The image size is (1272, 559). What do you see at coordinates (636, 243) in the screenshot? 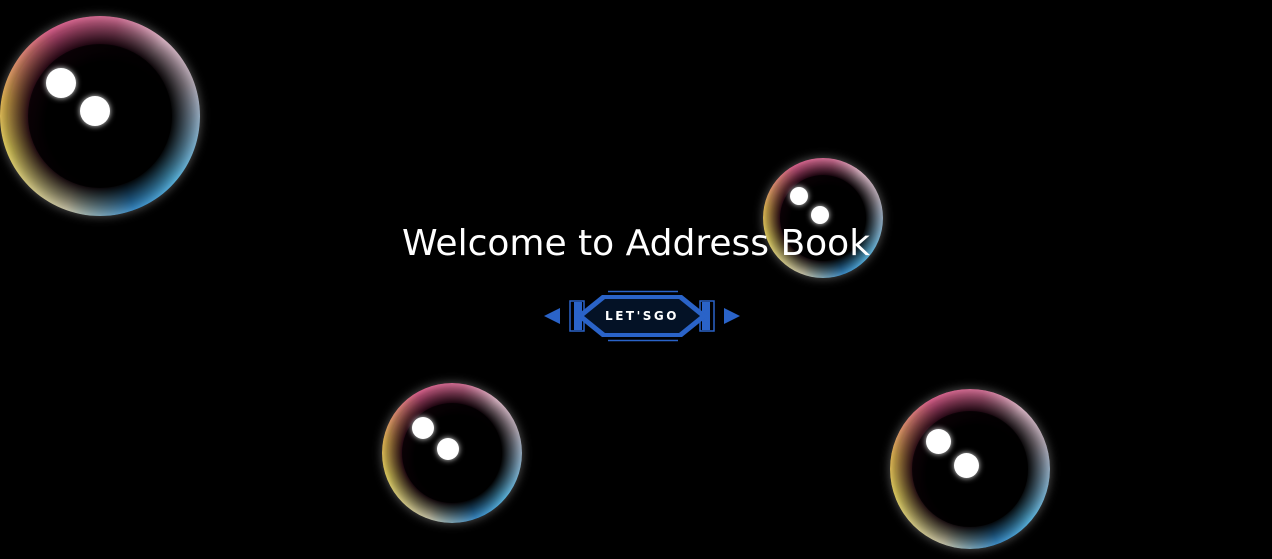
I see `page-title: Welcome to Address Book` at bounding box center [636, 243].